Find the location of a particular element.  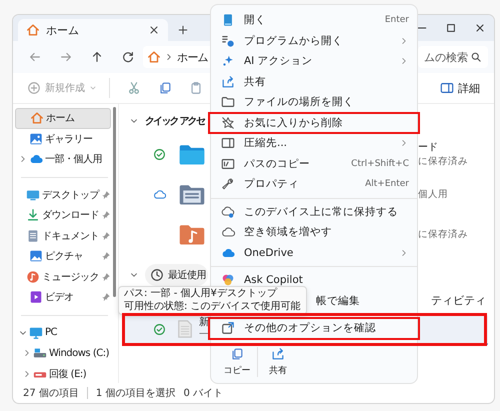

shortcut-text: Enter is located at coordinates (396, 20).